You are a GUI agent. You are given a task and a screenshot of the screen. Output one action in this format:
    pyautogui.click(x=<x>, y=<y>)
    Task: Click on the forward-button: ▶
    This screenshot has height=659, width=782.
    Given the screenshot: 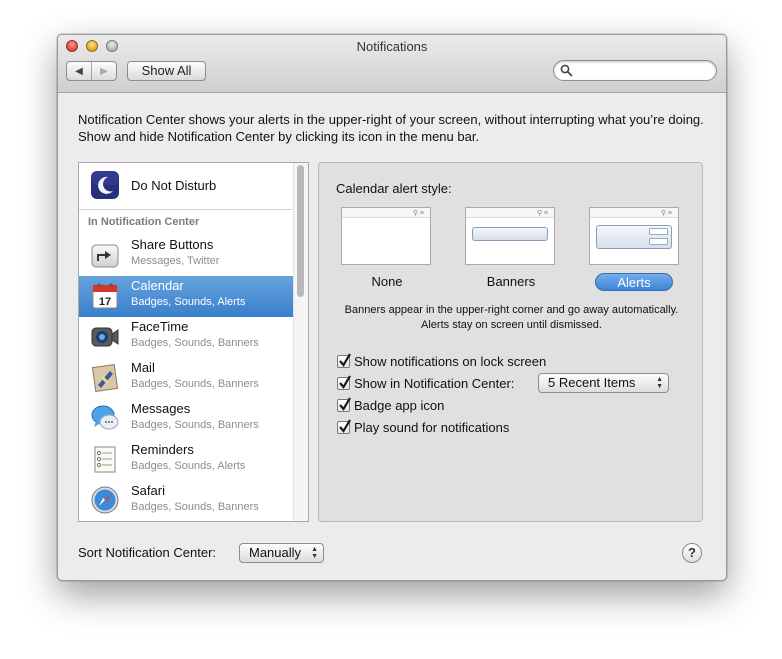 What is the action you would take?
    pyautogui.click(x=104, y=71)
    